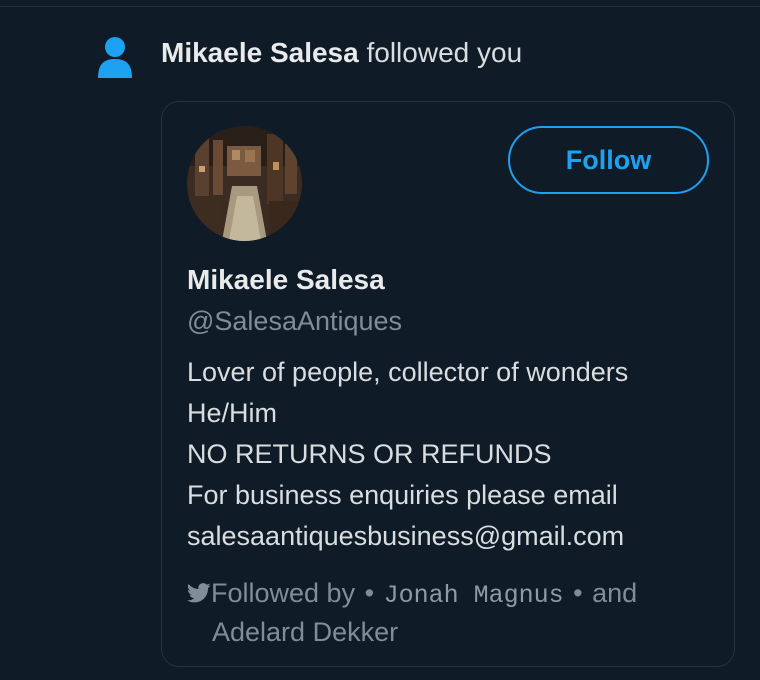 The image size is (760, 680). What do you see at coordinates (232, 413) in the screenshot?
I see `bio-line: He/Him` at bounding box center [232, 413].